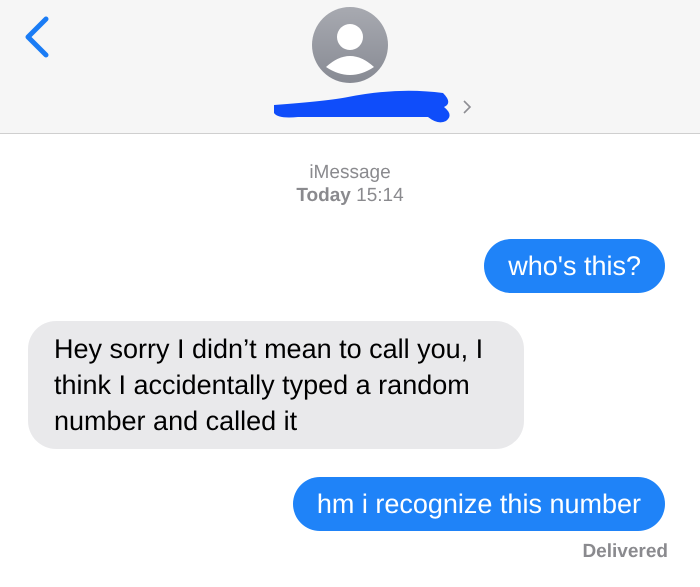  What do you see at coordinates (625, 551) in the screenshot?
I see `delivered-status: Delivered` at bounding box center [625, 551].